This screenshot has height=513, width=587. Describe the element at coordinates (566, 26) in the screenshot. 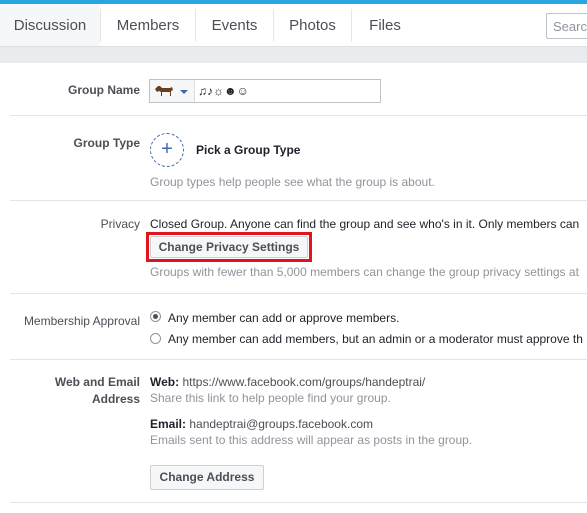

I see `search-input: Search` at that location.